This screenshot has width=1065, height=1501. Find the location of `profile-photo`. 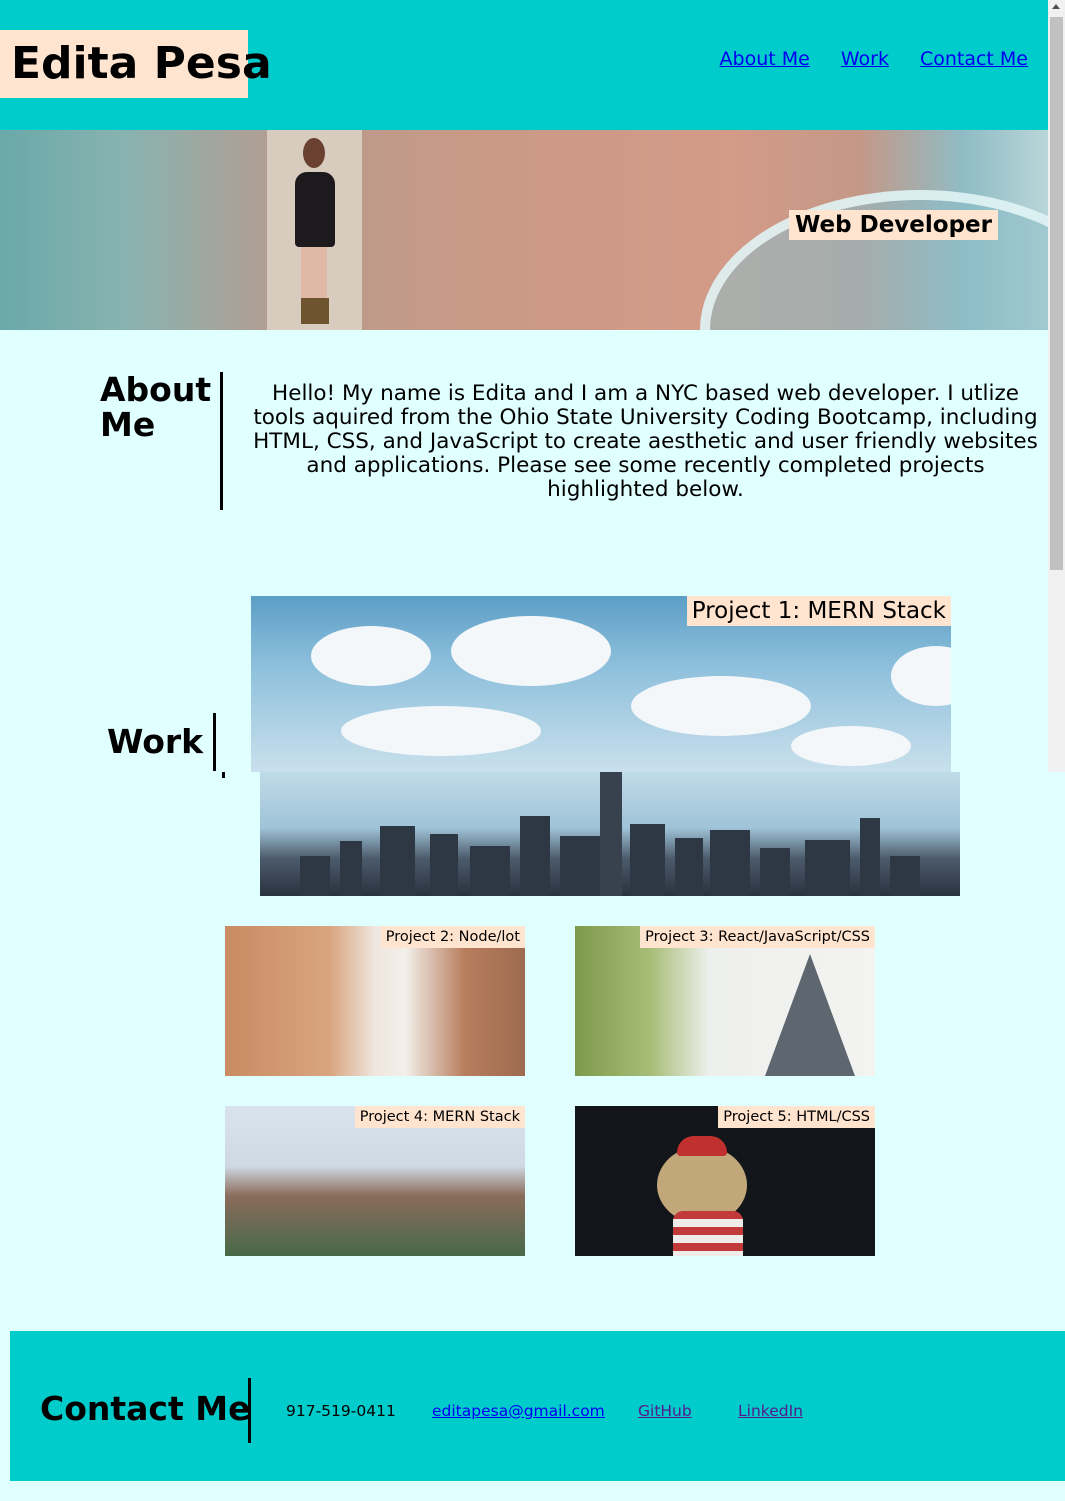

profile-photo is located at coordinates (314, 230).